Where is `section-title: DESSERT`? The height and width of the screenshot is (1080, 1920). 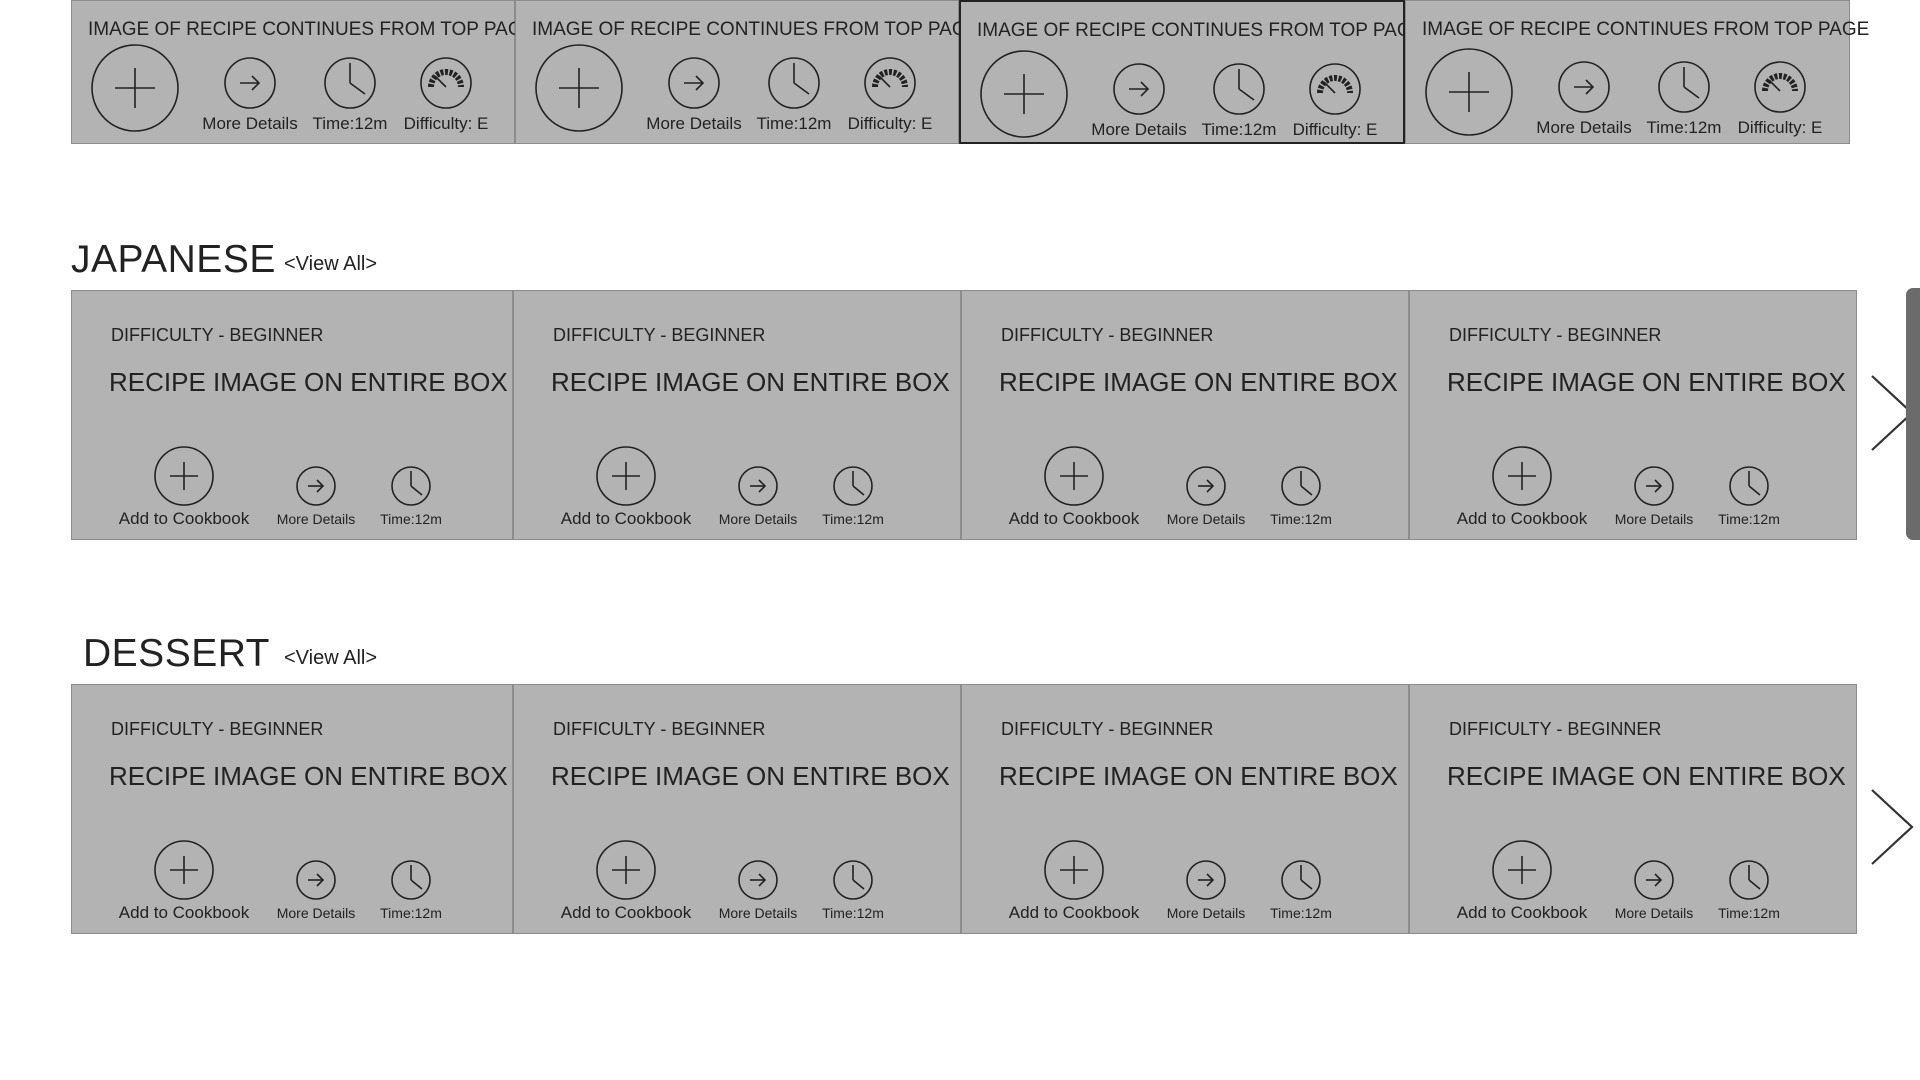 section-title: DESSERT is located at coordinates (176, 653).